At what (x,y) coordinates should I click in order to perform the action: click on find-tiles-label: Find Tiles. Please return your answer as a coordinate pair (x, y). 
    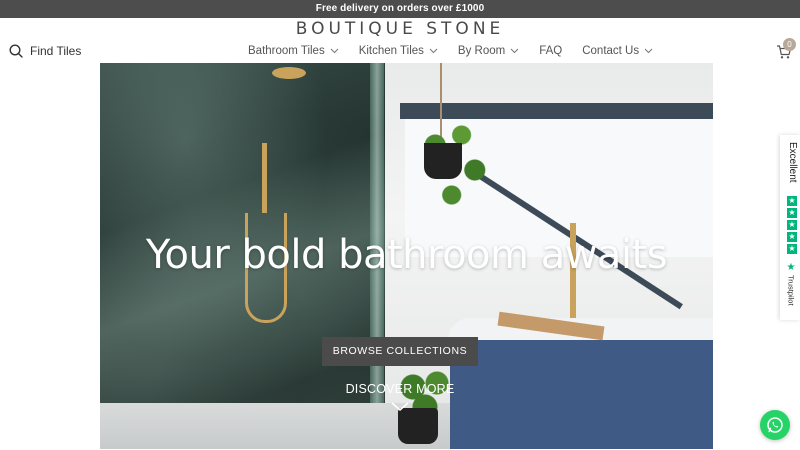
    Looking at the image, I should click on (56, 51).